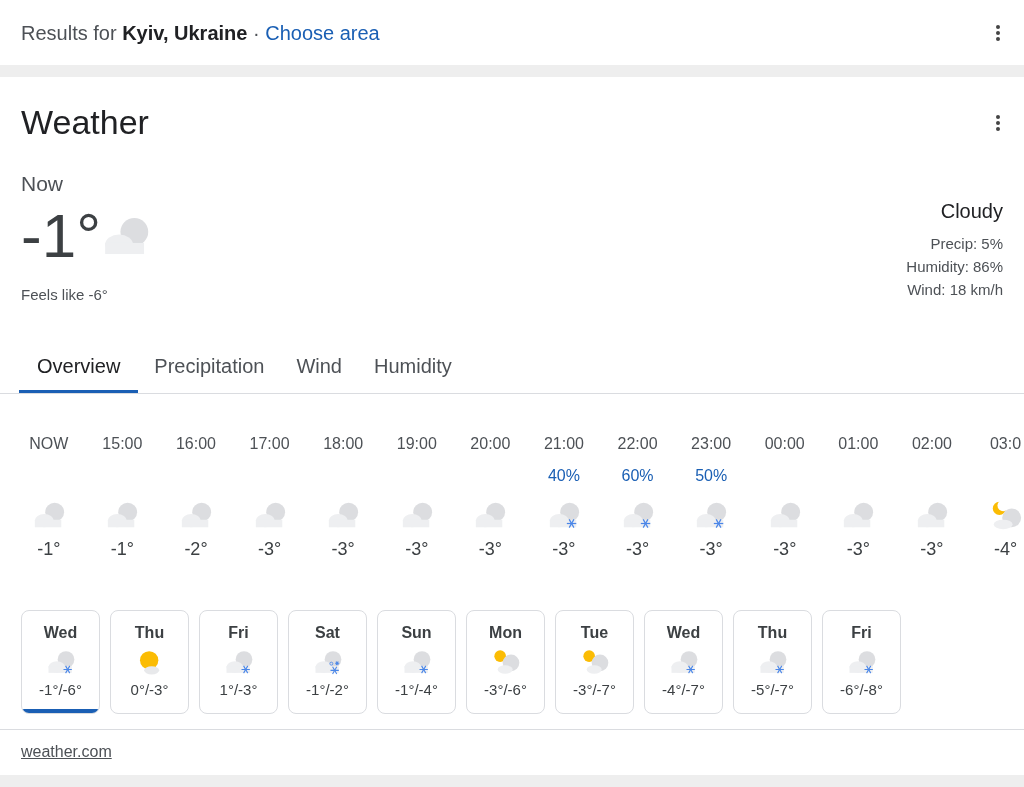  I want to click on results-text: Results for Kyiv, Ukraine · Choose area, so click(200, 33).